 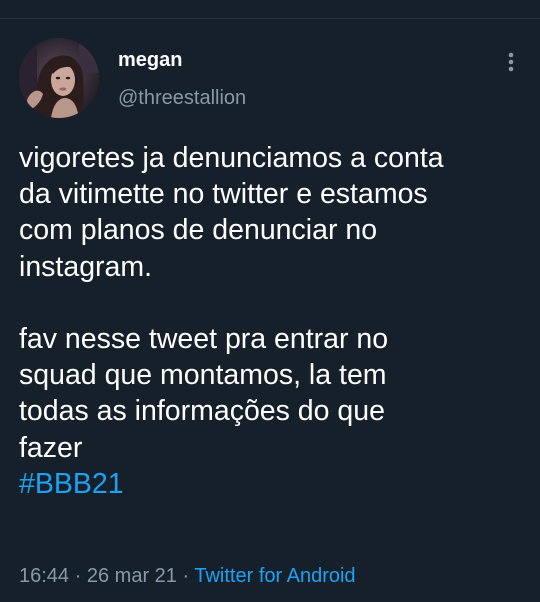 What do you see at coordinates (150, 60) in the screenshot?
I see `display-name: megan` at bounding box center [150, 60].